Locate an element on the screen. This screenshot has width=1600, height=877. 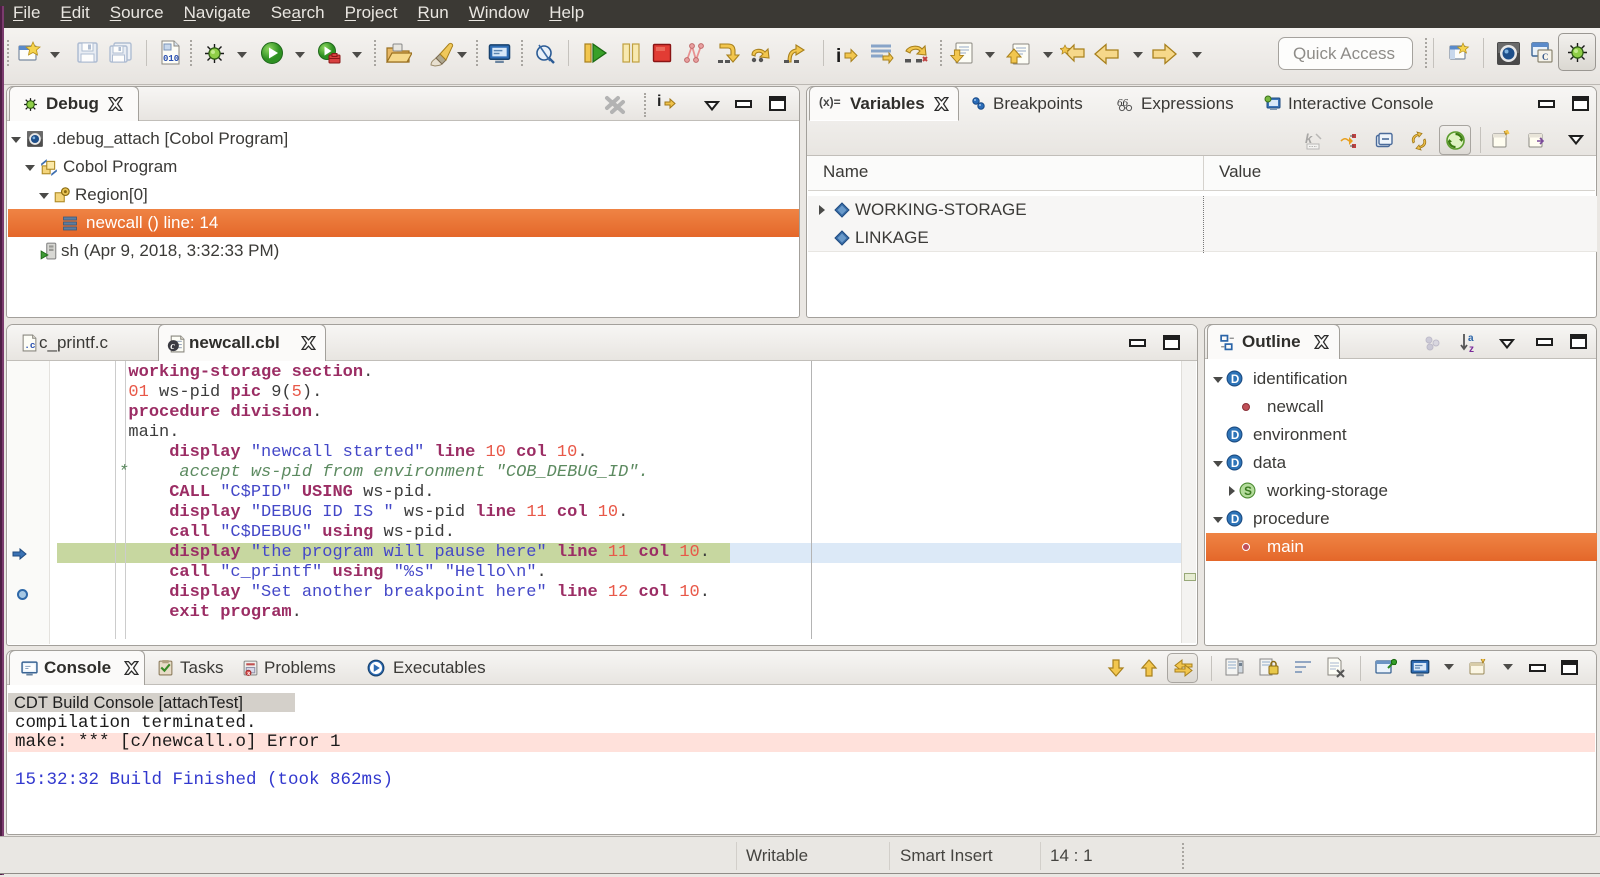
svg-text: C is located at coordinates (1545, 57).